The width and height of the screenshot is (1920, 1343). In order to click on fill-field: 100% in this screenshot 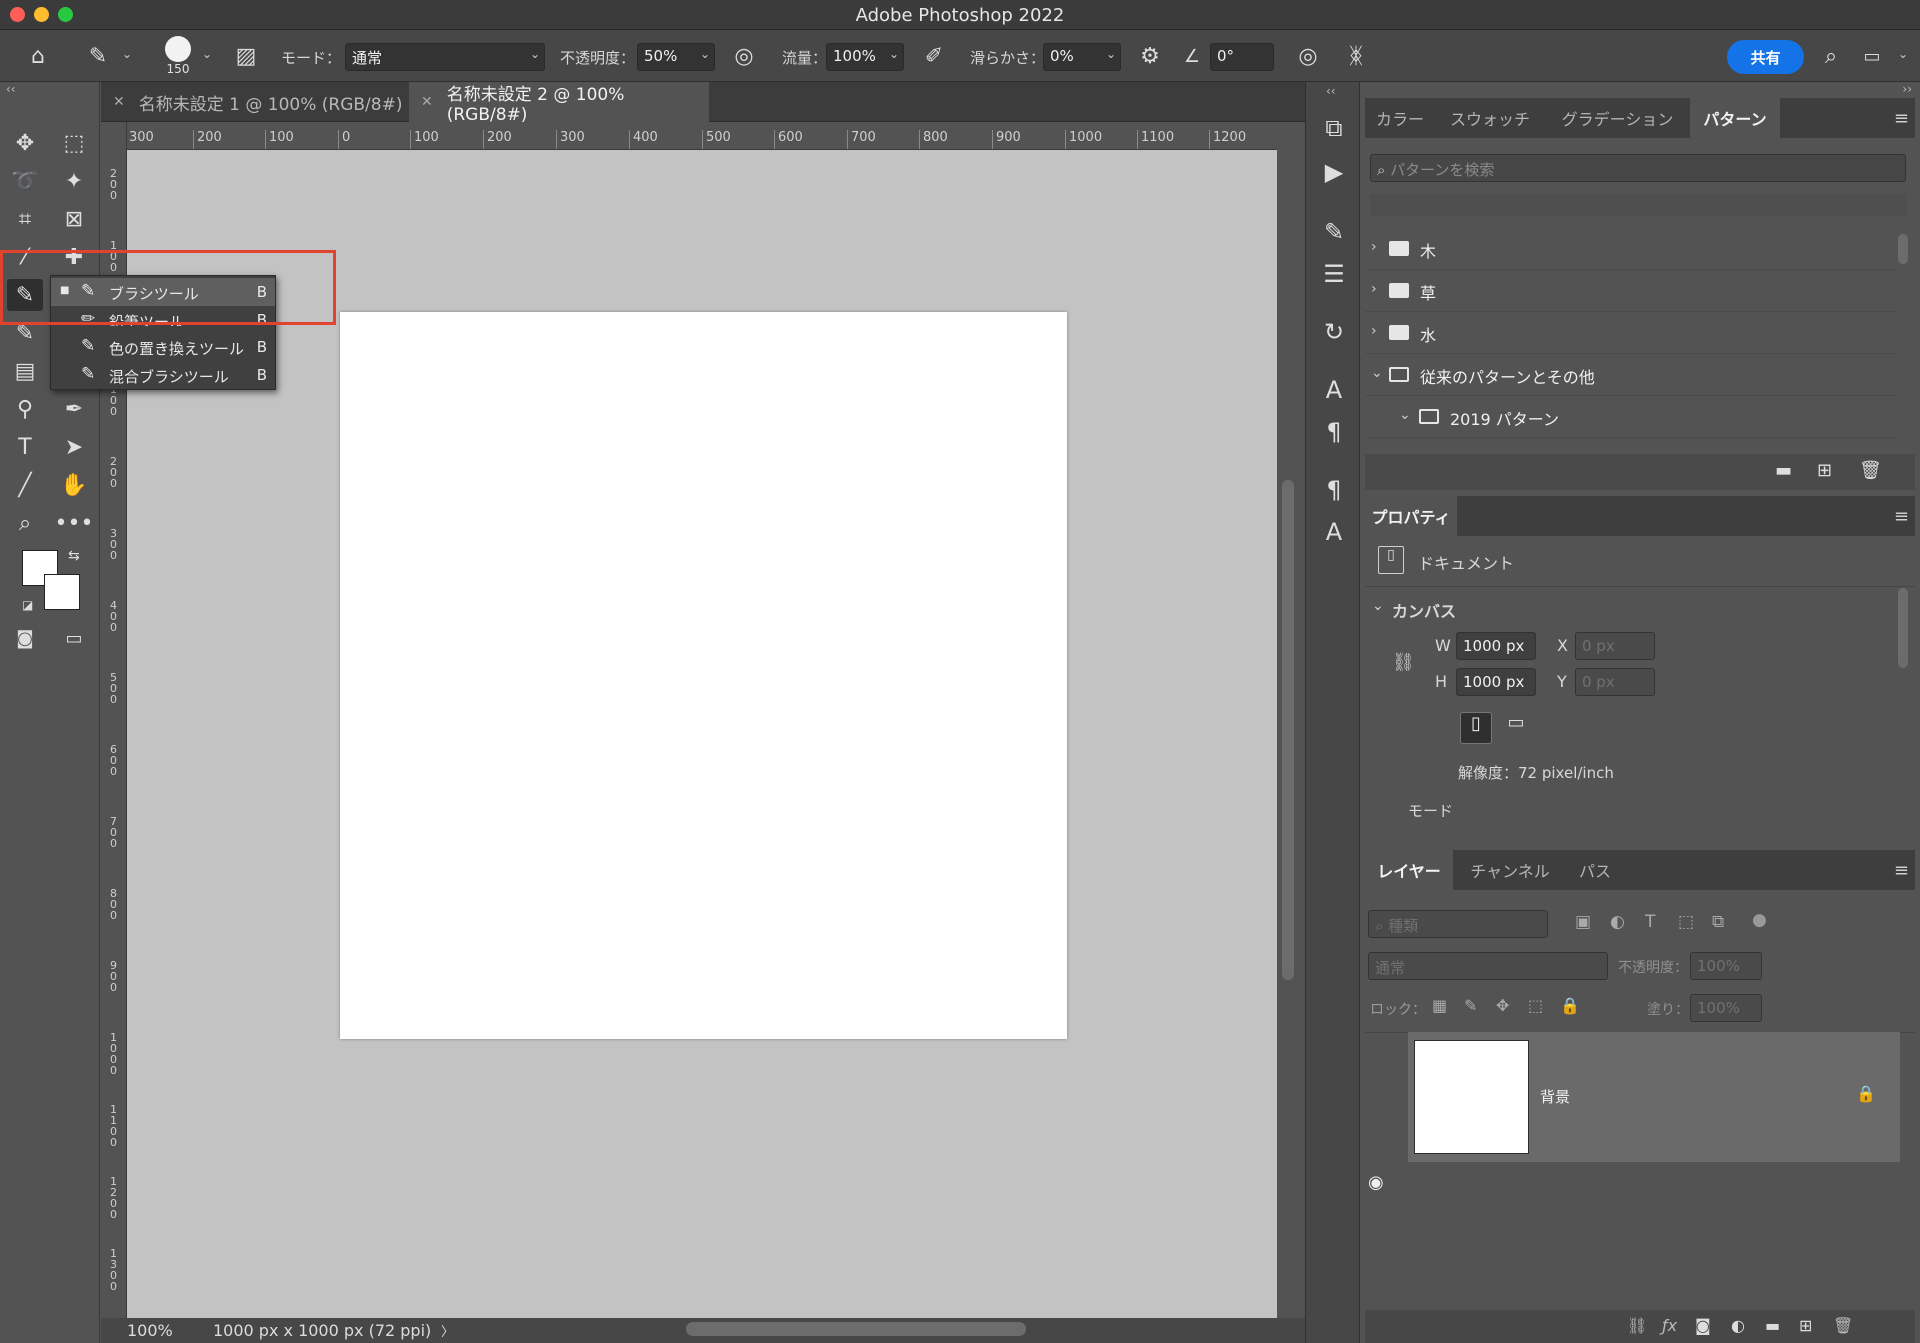, I will do `click(1726, 1008)`.